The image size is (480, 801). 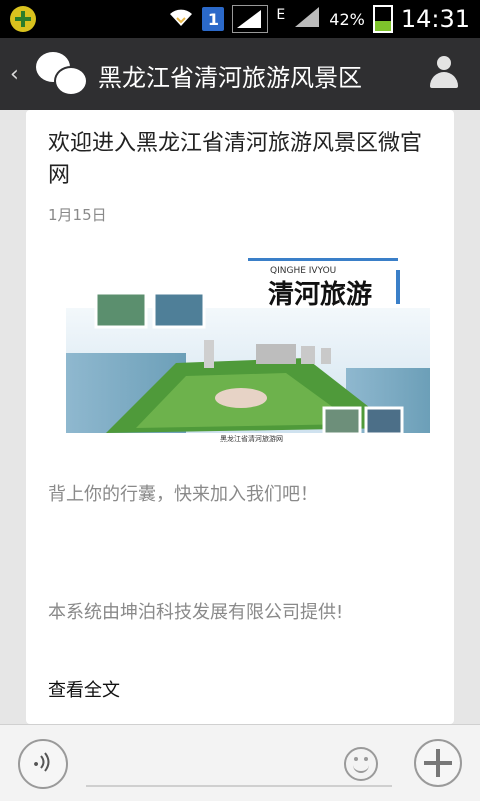 What do you see at coordinates (361, 764) in the screenshot?
I see `emoji-button` at bounding box center [361, 764].